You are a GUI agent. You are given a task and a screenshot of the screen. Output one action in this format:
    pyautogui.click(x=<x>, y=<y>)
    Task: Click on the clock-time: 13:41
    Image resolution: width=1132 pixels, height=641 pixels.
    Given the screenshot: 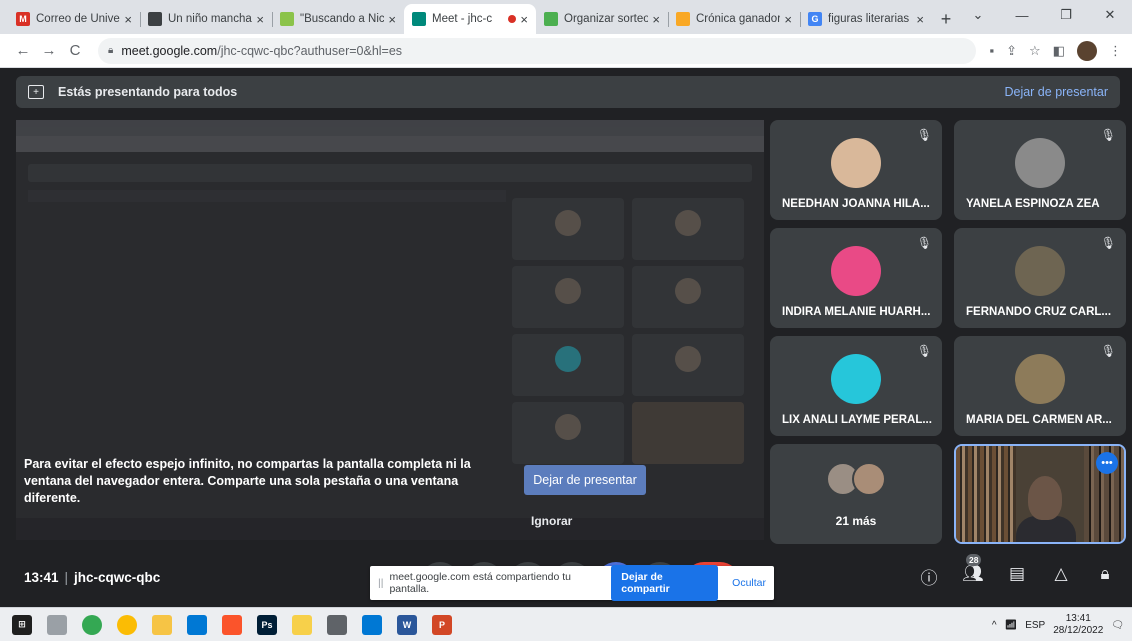 What is the action you would take?
    pyautogui.click(x=1078, y=618)
    